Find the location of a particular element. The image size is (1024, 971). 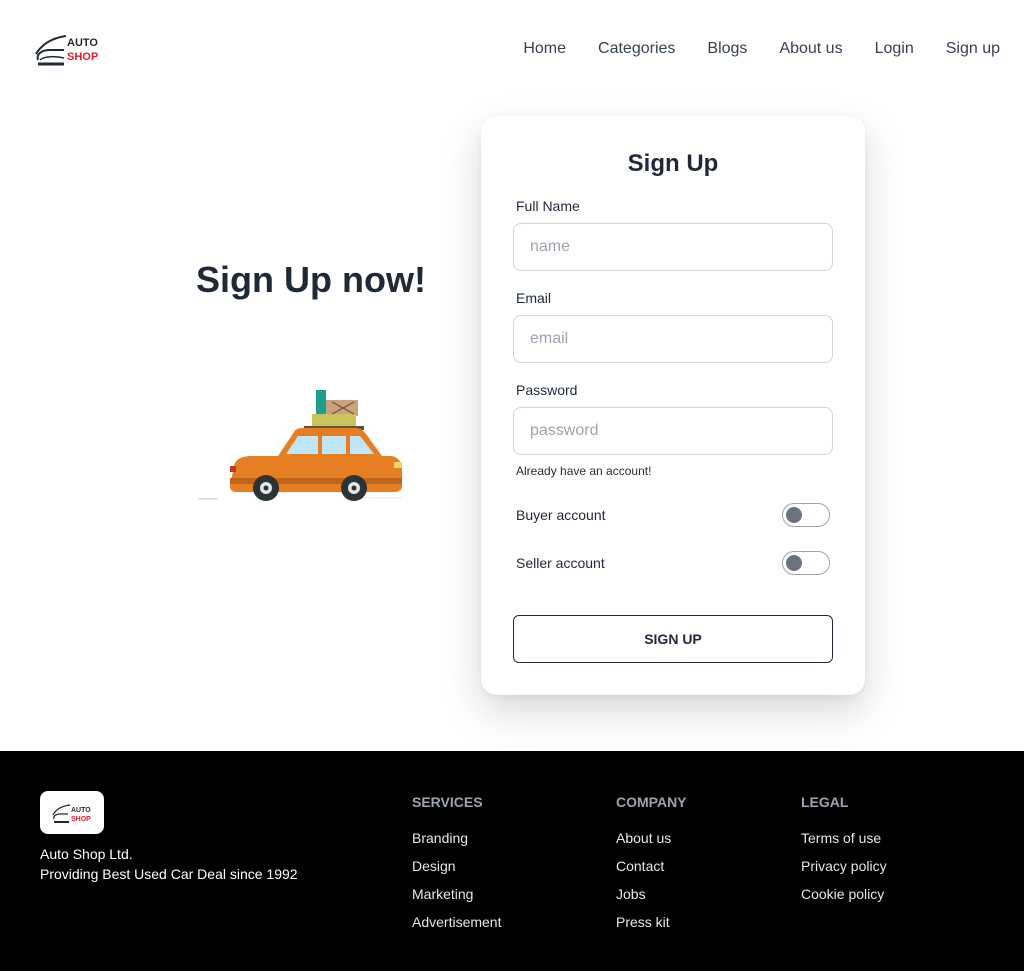

footer-col-title: COMPANY is located at coordinates (651, 802).